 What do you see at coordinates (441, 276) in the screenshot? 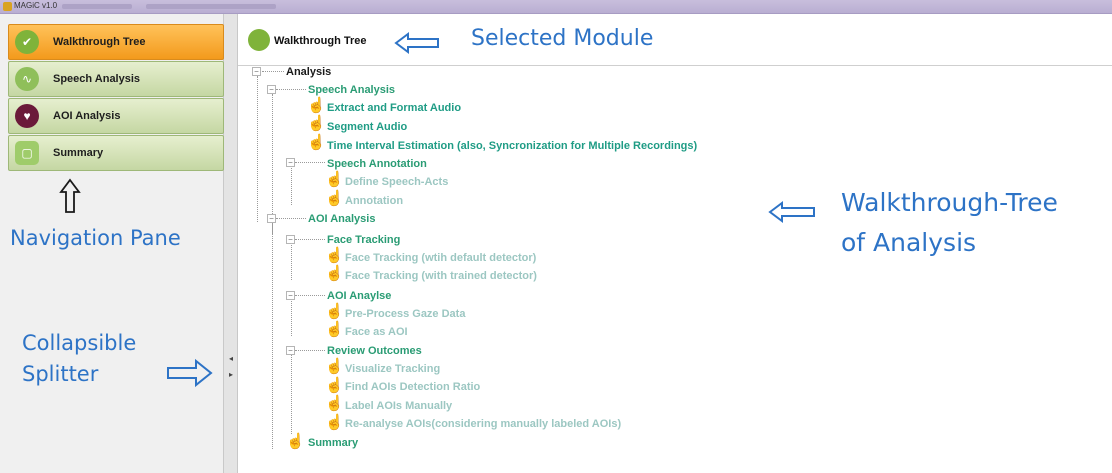
I see `tree-node-face-tracking-trained: Face Tracking (with trained detector)` at bounding box center [441, 276].